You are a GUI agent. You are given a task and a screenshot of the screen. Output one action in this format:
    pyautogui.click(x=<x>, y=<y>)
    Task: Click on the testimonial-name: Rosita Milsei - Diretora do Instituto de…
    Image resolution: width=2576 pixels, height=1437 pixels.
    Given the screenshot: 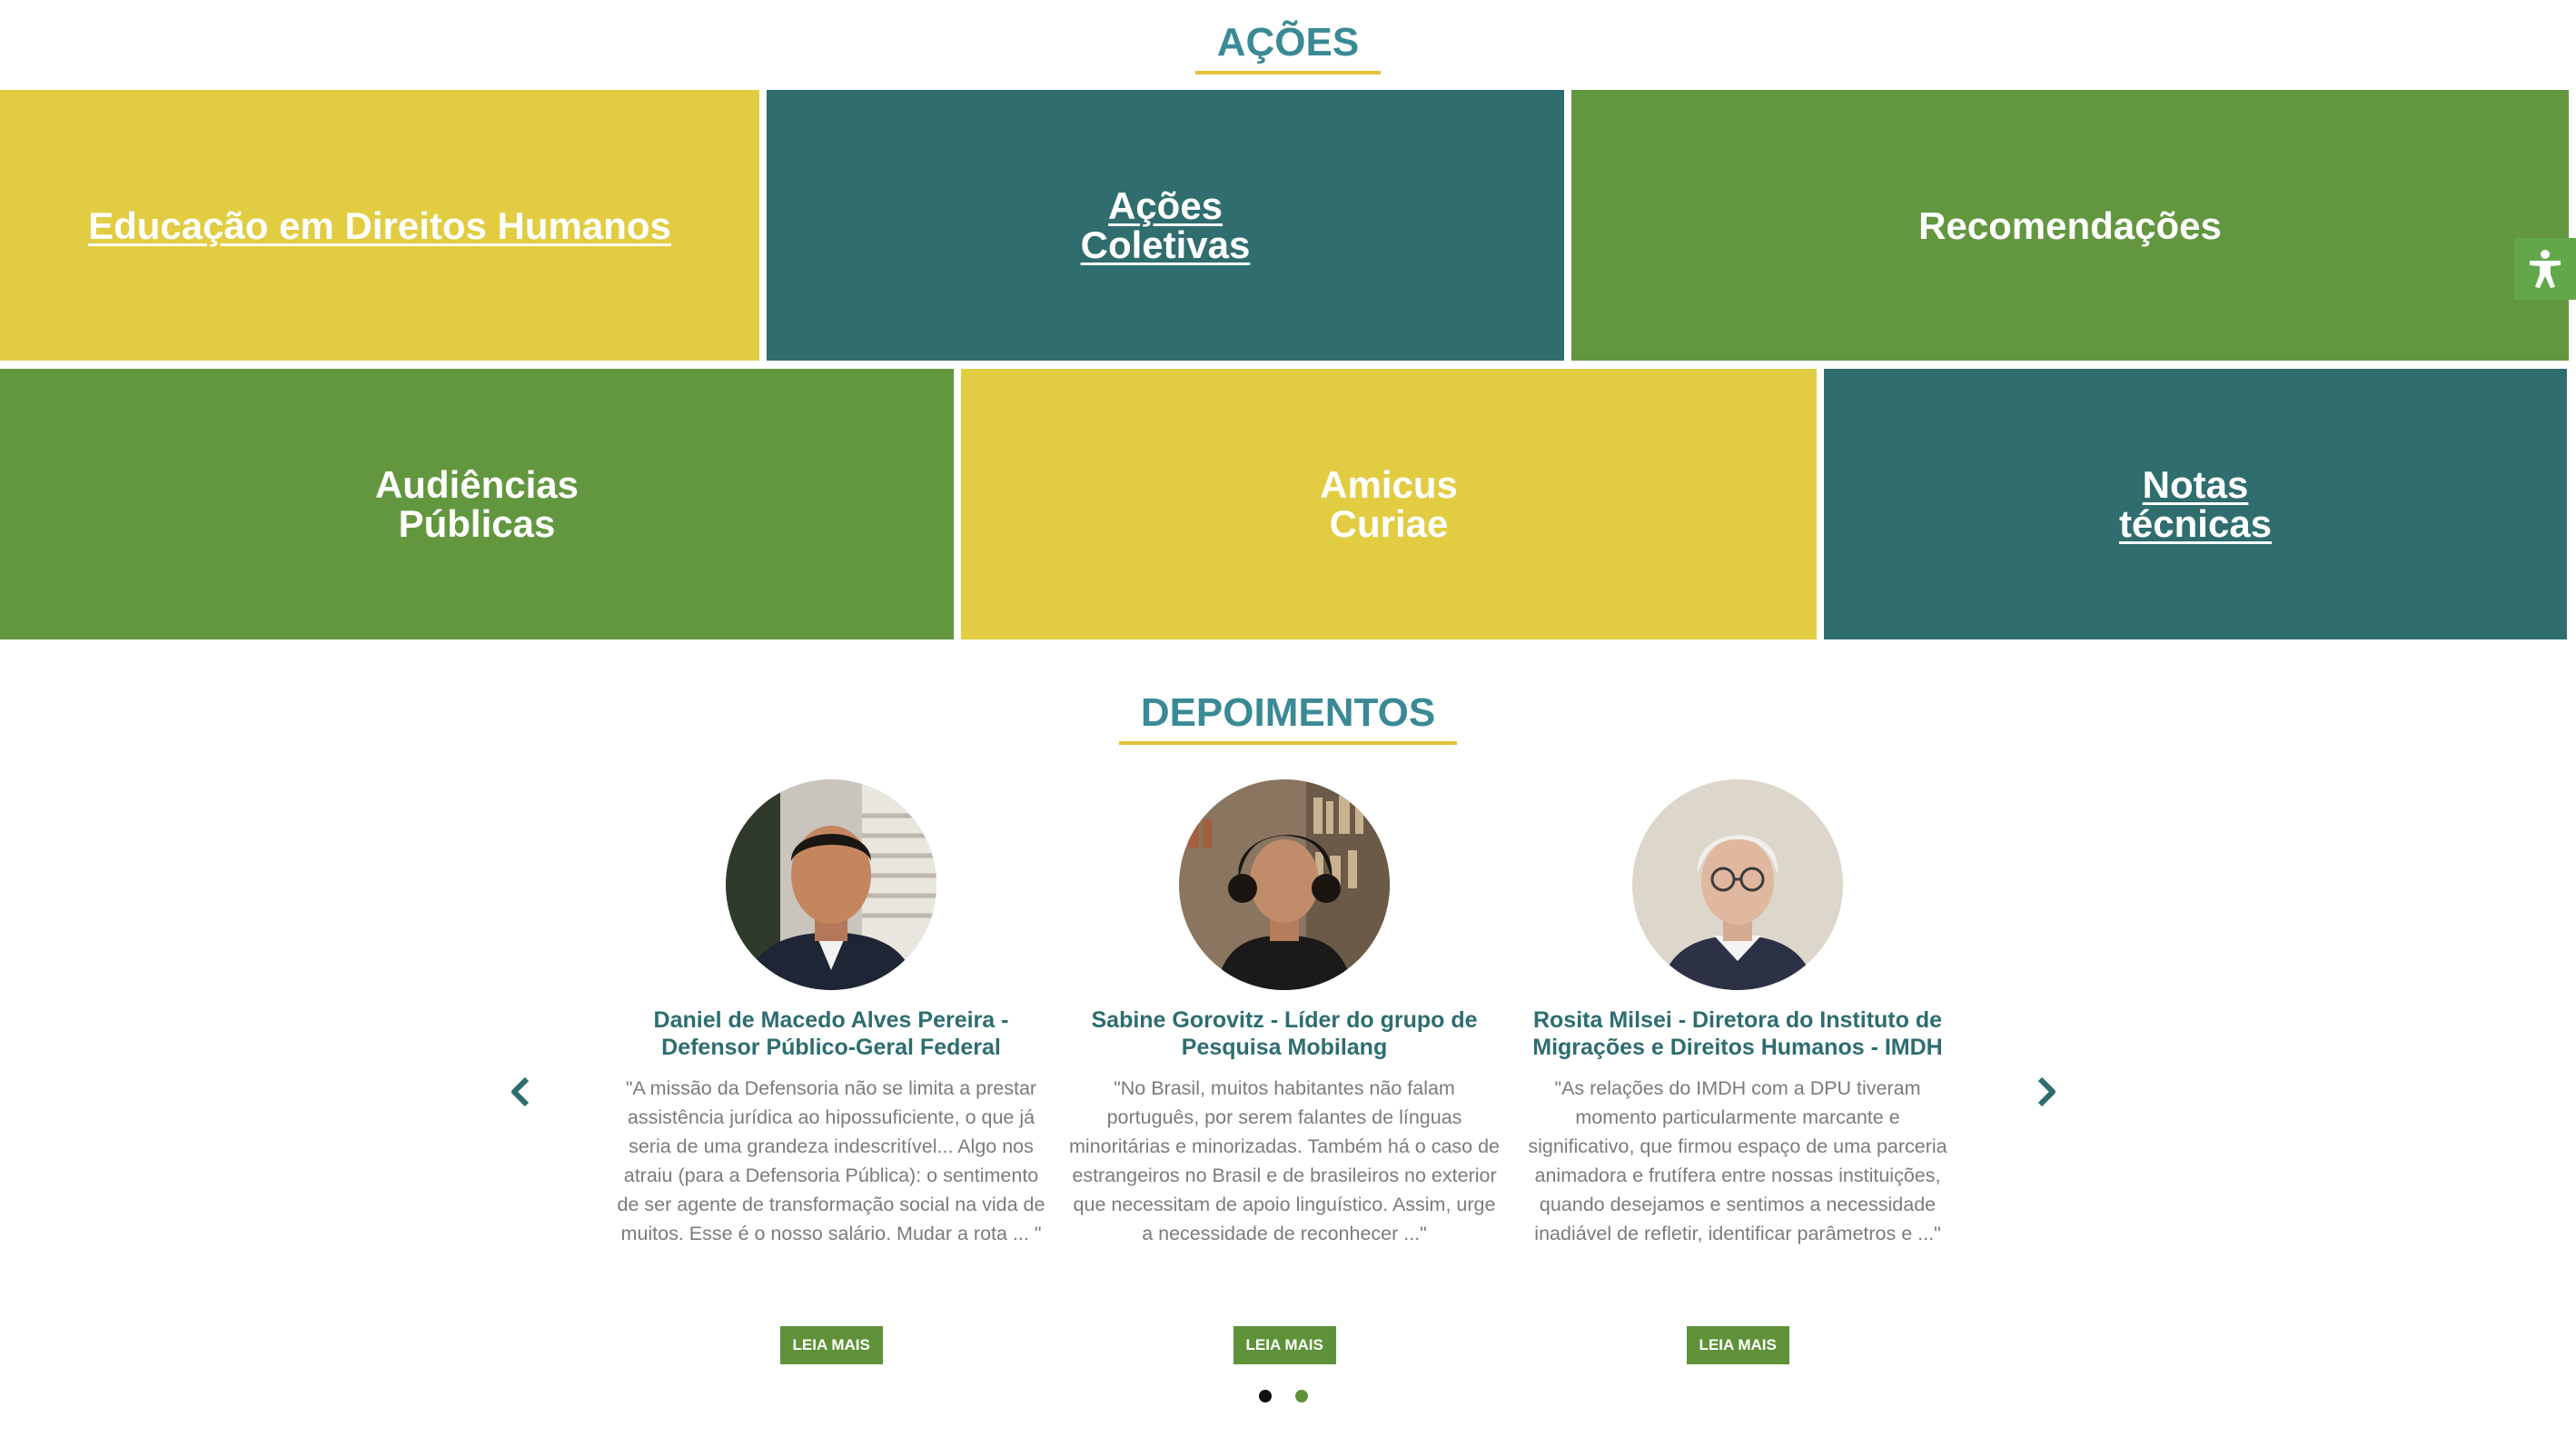 What is the action you would take?
    pyautogui.click(x=1737, y=1033)
    